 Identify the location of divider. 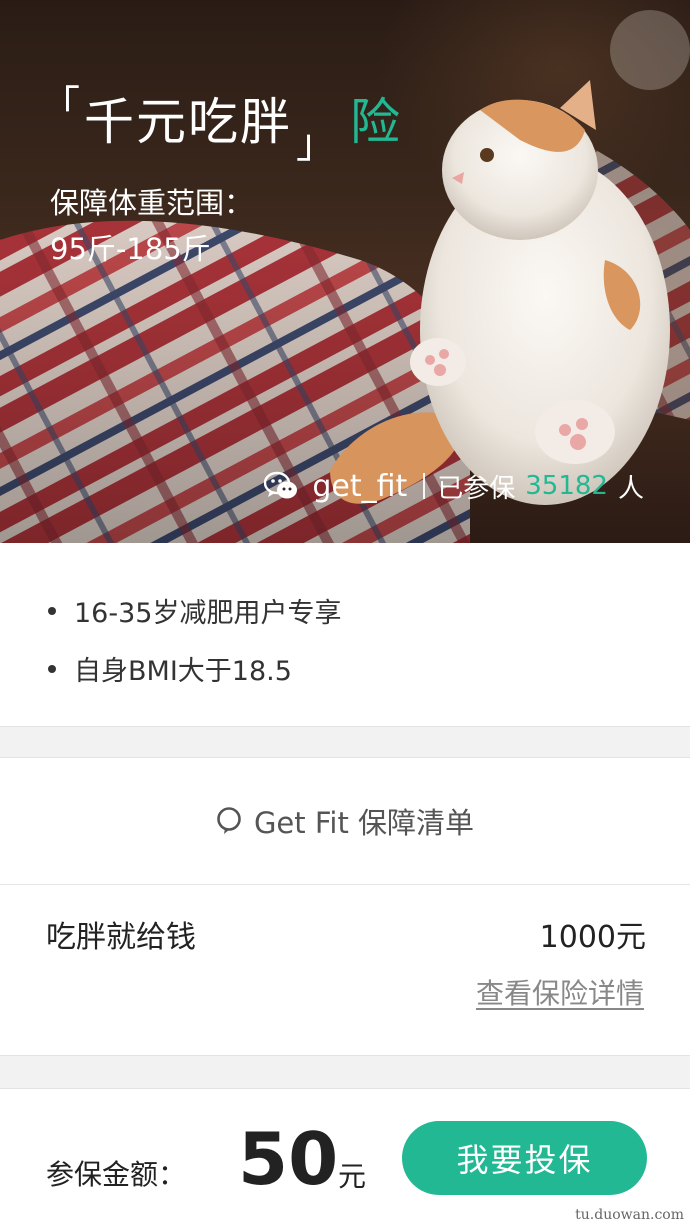
(424, 486).